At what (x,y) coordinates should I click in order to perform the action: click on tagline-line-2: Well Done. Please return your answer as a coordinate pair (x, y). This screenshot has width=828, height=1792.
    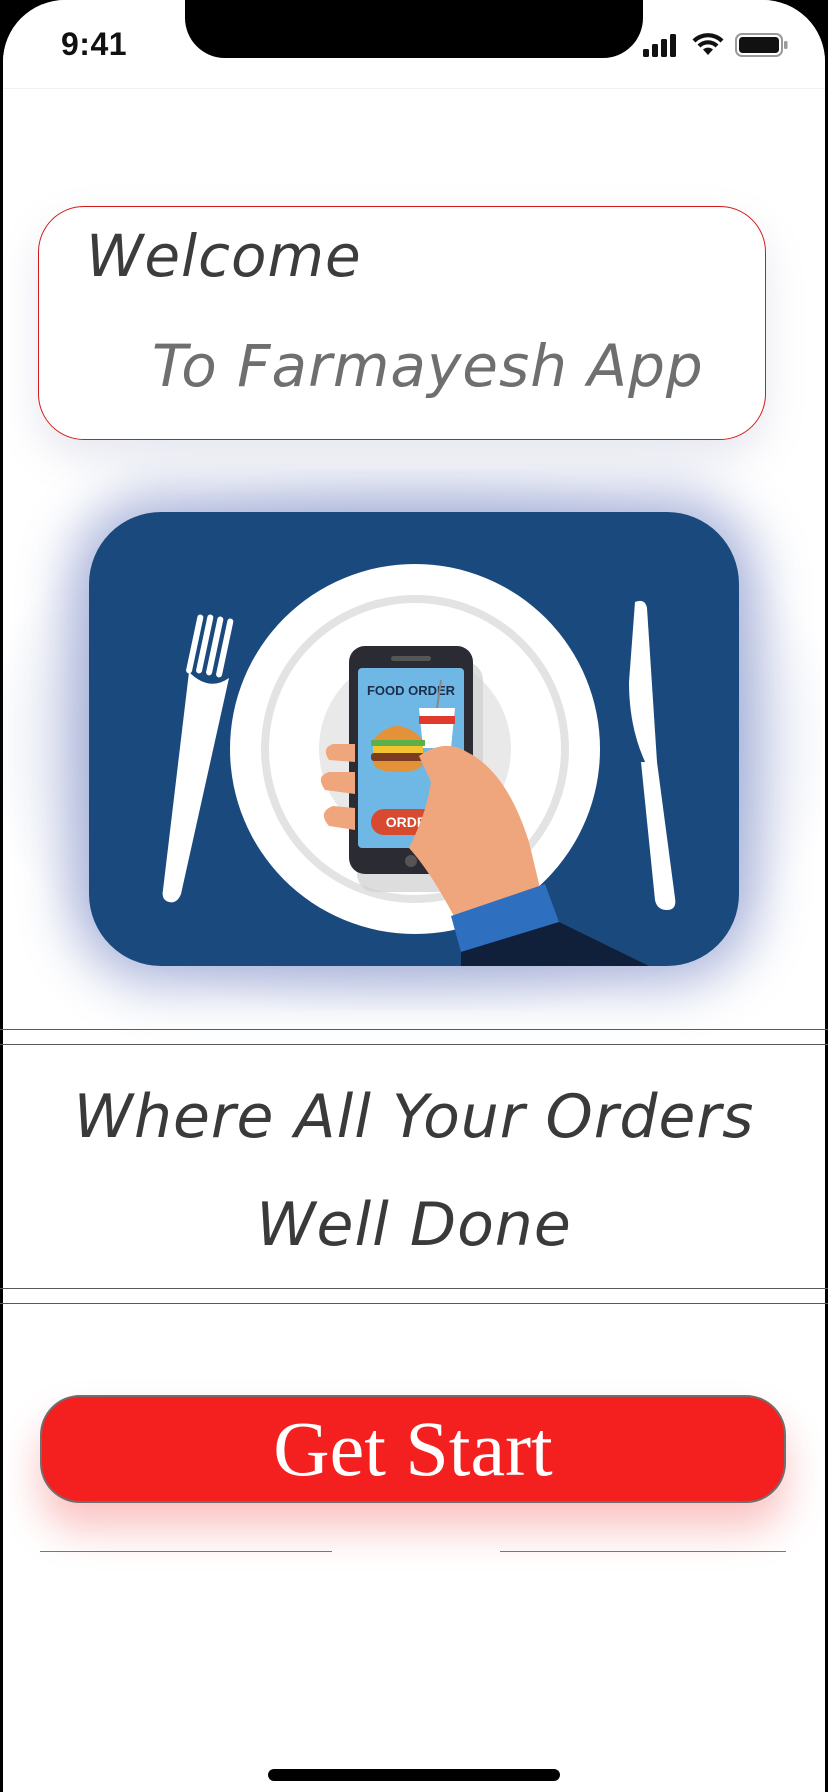
    Looking at the image, I should click on (414, 1225).